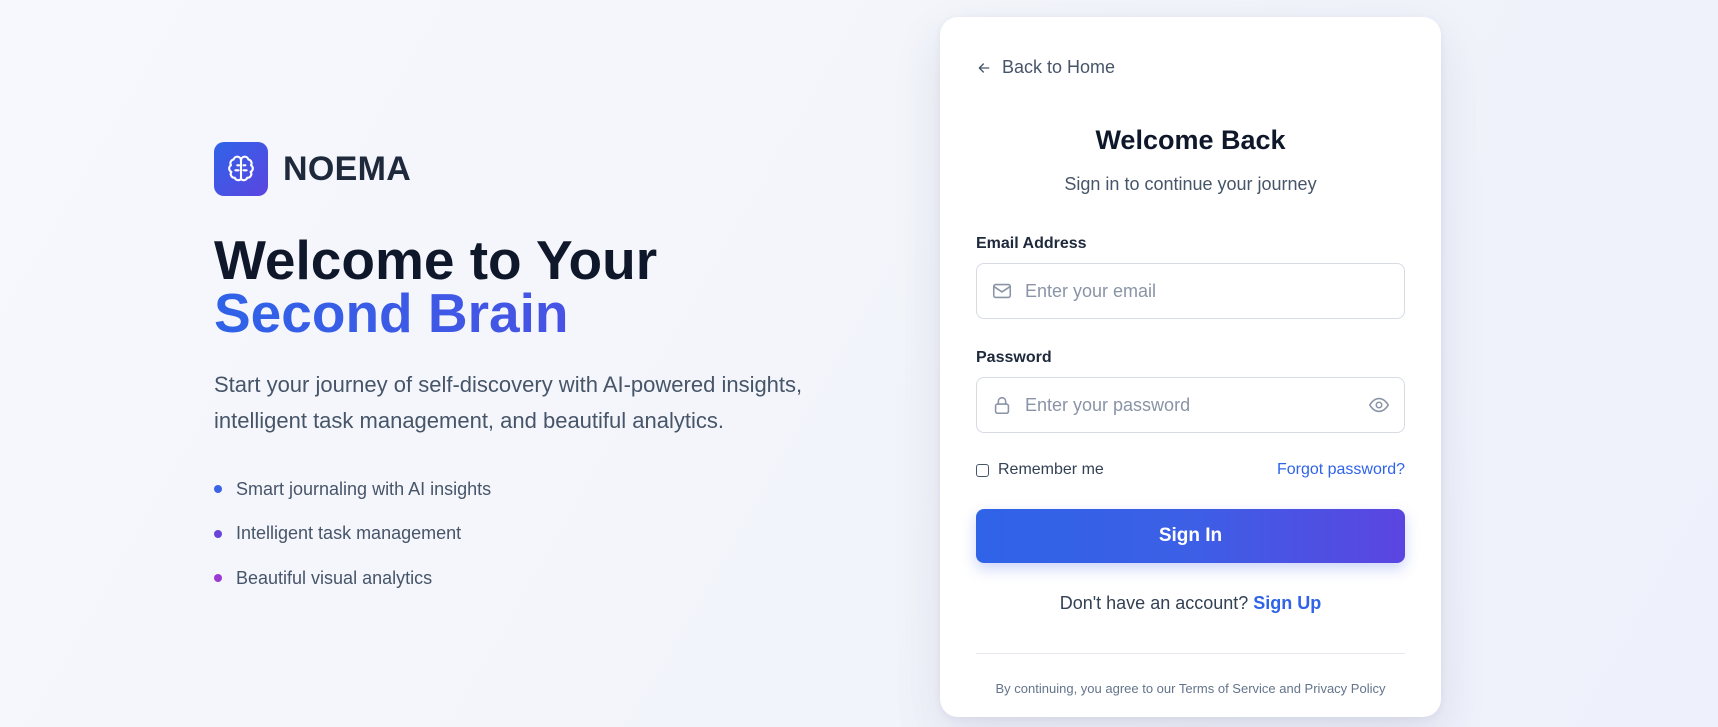 This screenshot has width=1718, height=727. Describe the element at coordinates (1341, 470) in the screenshot. I see `forgot-password-link: Forgot password?` at that location.